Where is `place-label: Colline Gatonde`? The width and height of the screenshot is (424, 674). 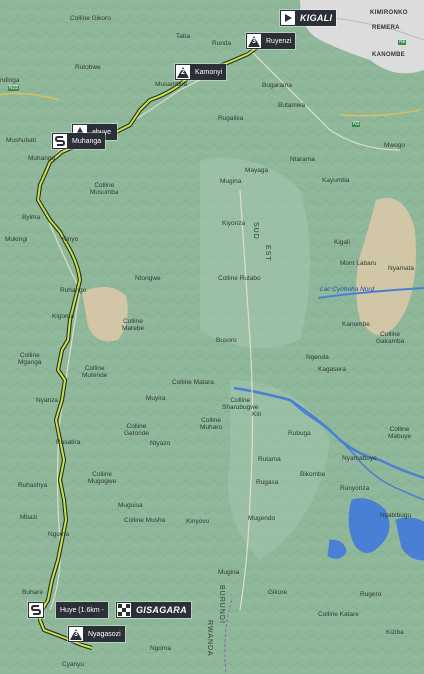
place-label: Colline Gatonde is located at coordinates (136, 430).